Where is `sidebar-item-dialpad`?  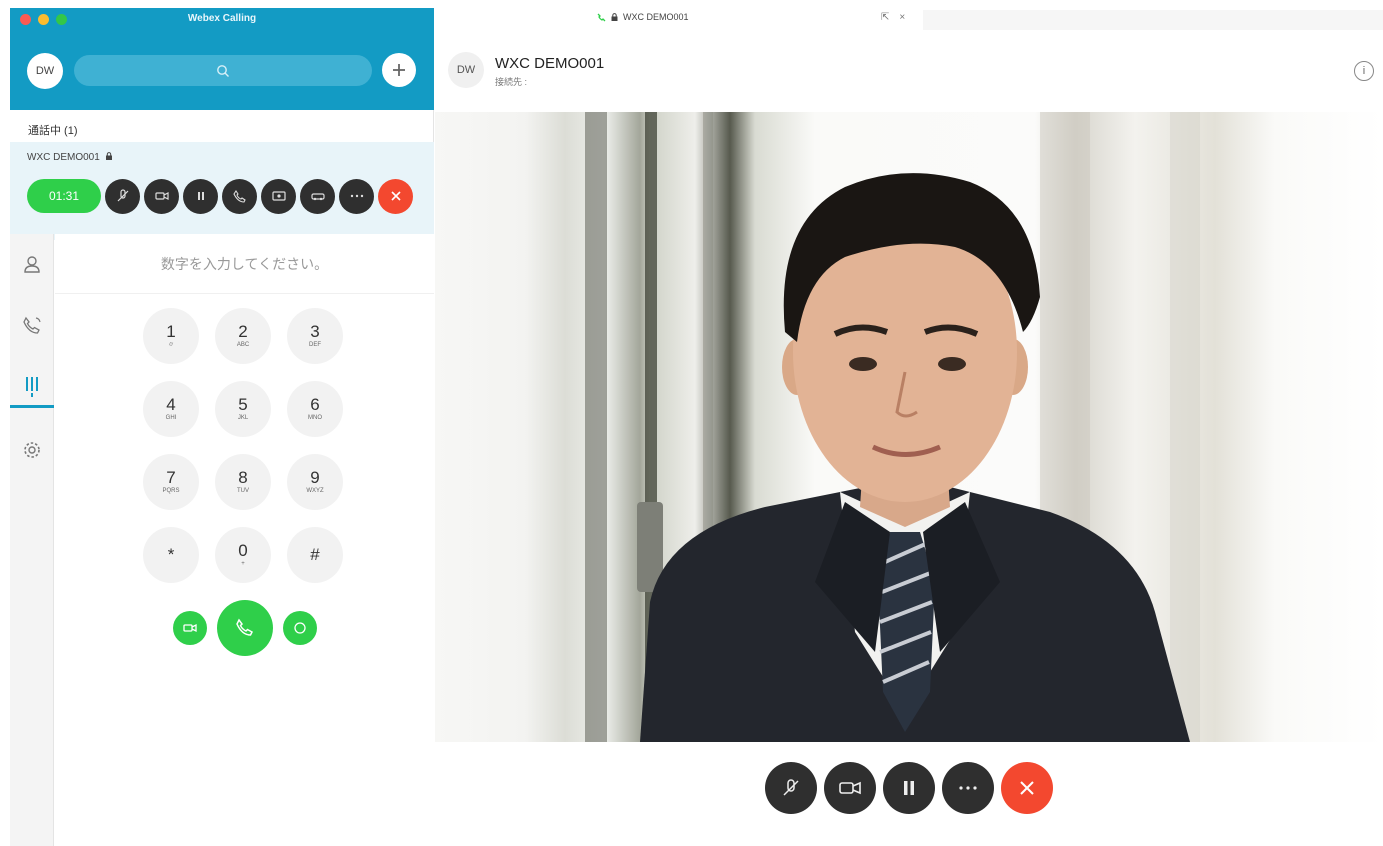 sidebar-item-dialpad is located at coordinates (32, 388).